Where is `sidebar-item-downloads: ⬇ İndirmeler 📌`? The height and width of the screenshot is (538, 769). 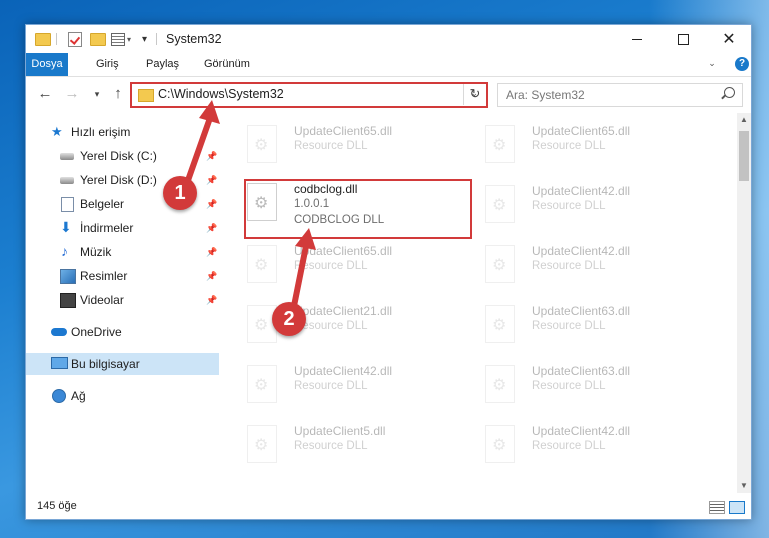
sidebar-item-downloads: ⬇ İndirmeler 📌 is located at coordinates (122, 228).